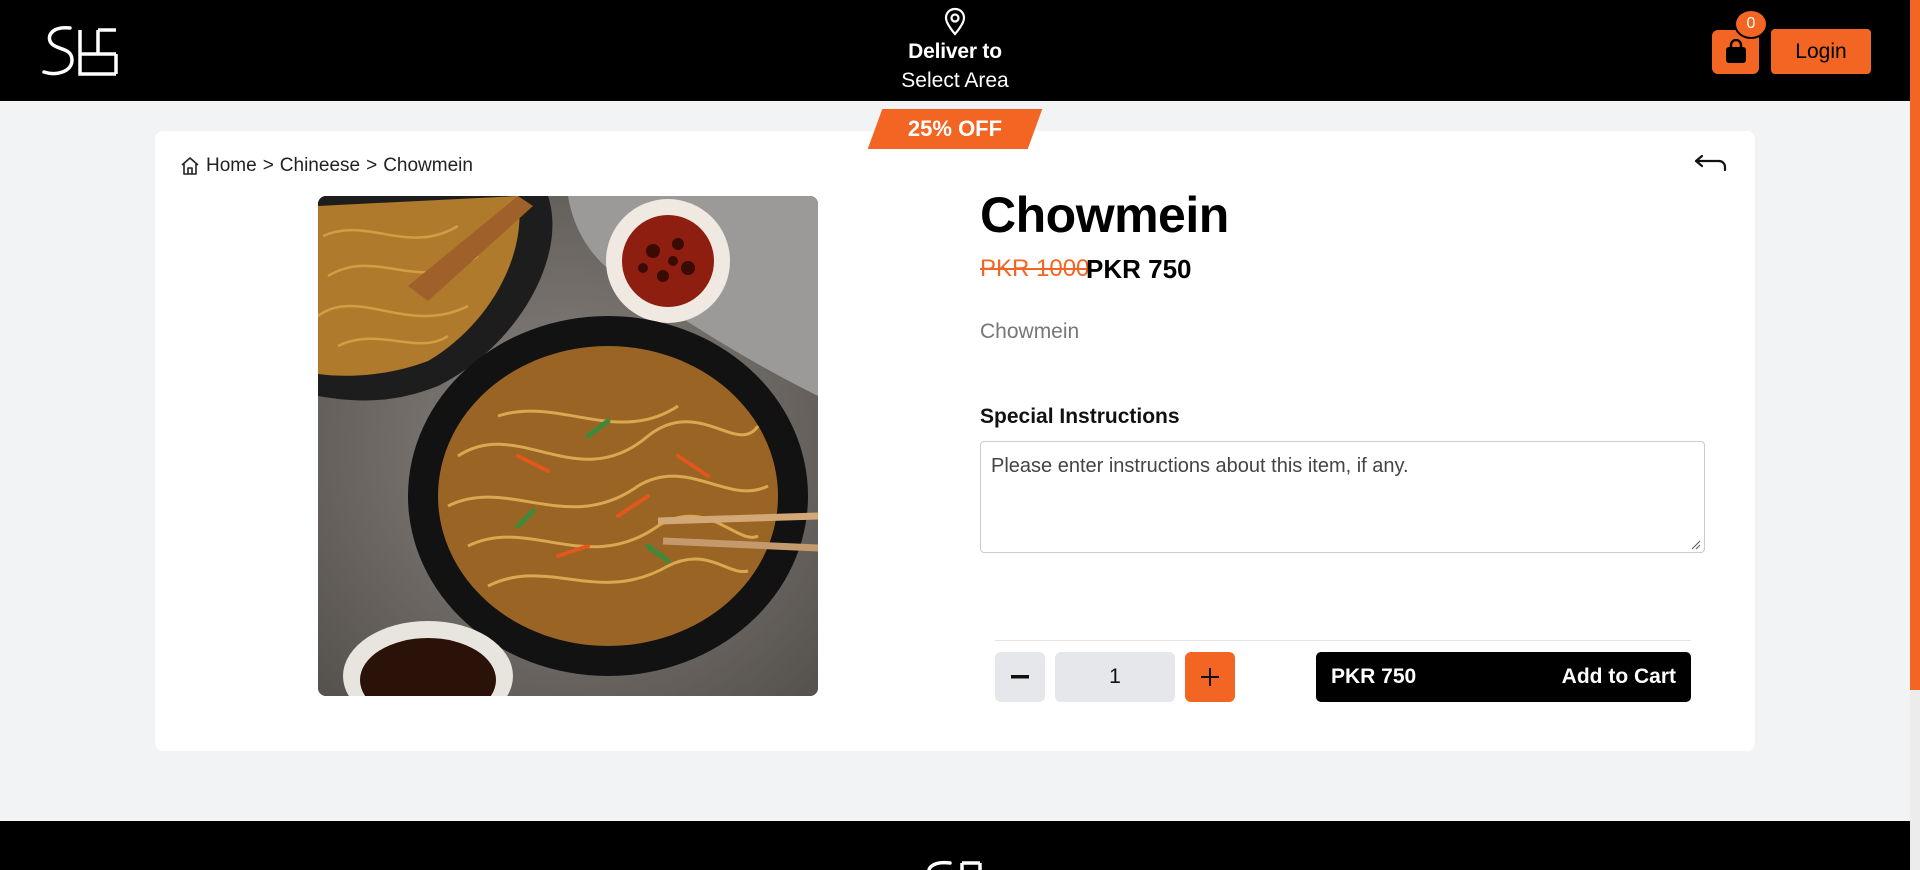 The height and width of the screenshot is (870, 1920). I want to click on resize-handle-icon, so click(1696, 545).